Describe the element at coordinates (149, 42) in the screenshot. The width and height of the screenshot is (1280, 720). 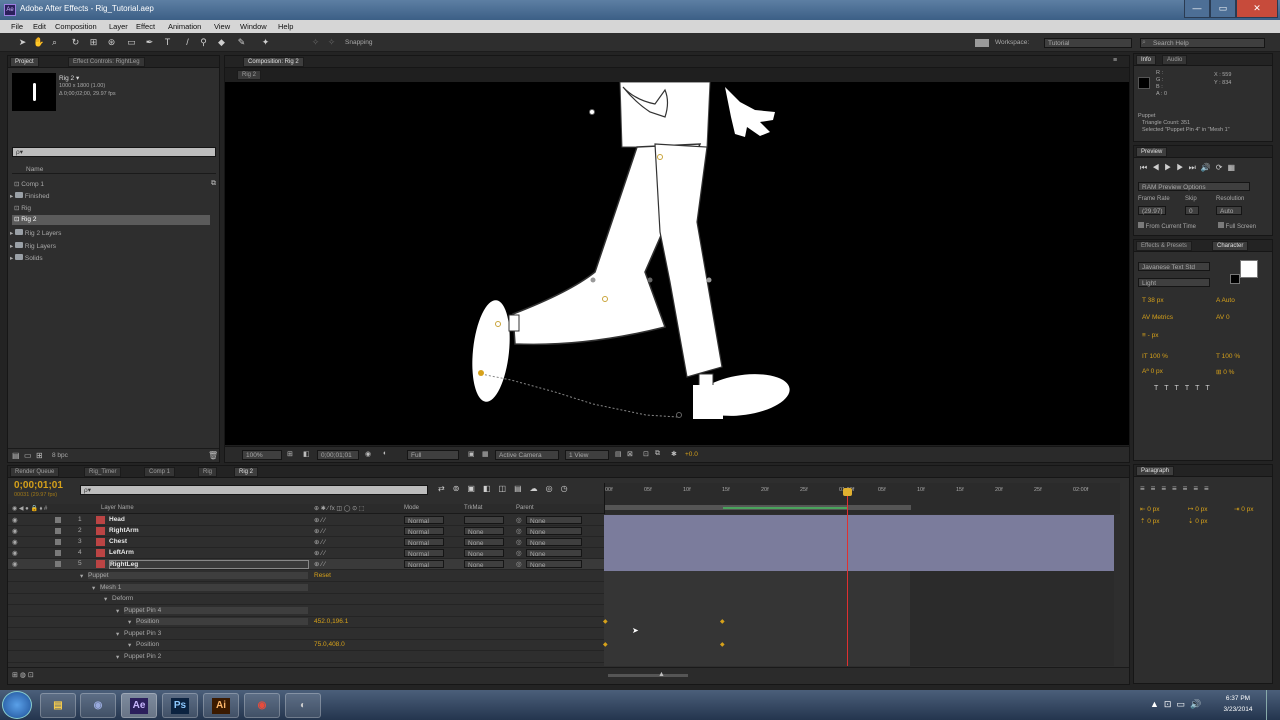
I see `pen-tool-icon: ✒` at that location.